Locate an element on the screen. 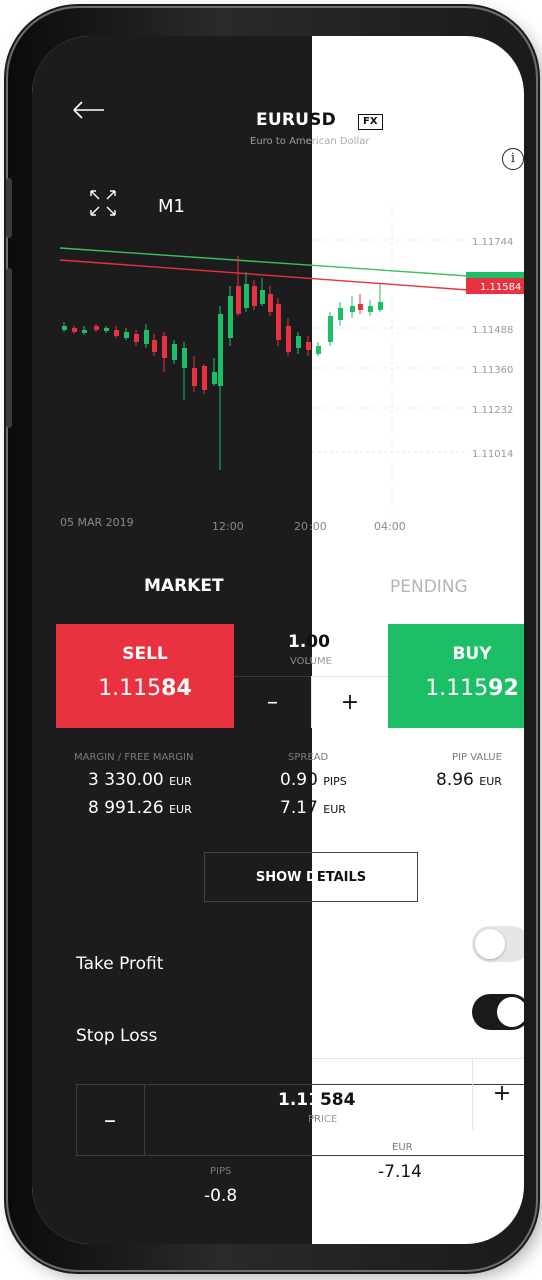 The image size is (542, 1280). sell-button: SELL 1.11584 is located at coordinates (145, 676).